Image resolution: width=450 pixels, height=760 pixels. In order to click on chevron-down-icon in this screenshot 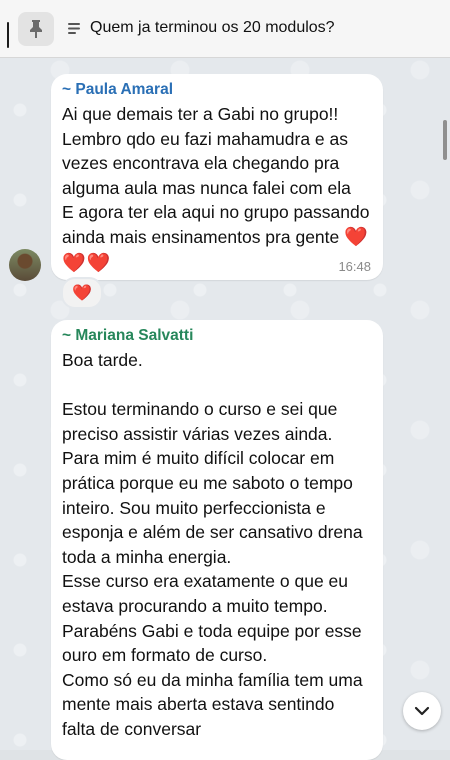, I will do `click(422, 711)`.